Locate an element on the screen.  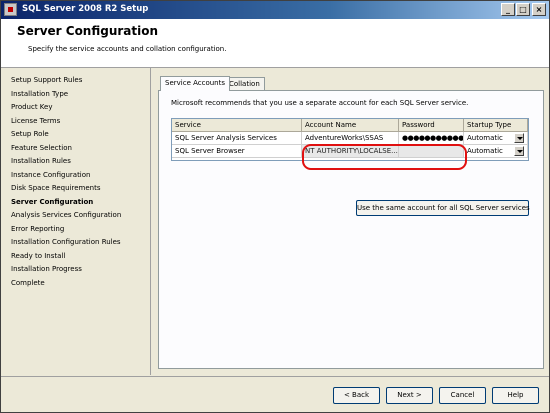
column-header-service: Service is located at coordinates (237, 125).